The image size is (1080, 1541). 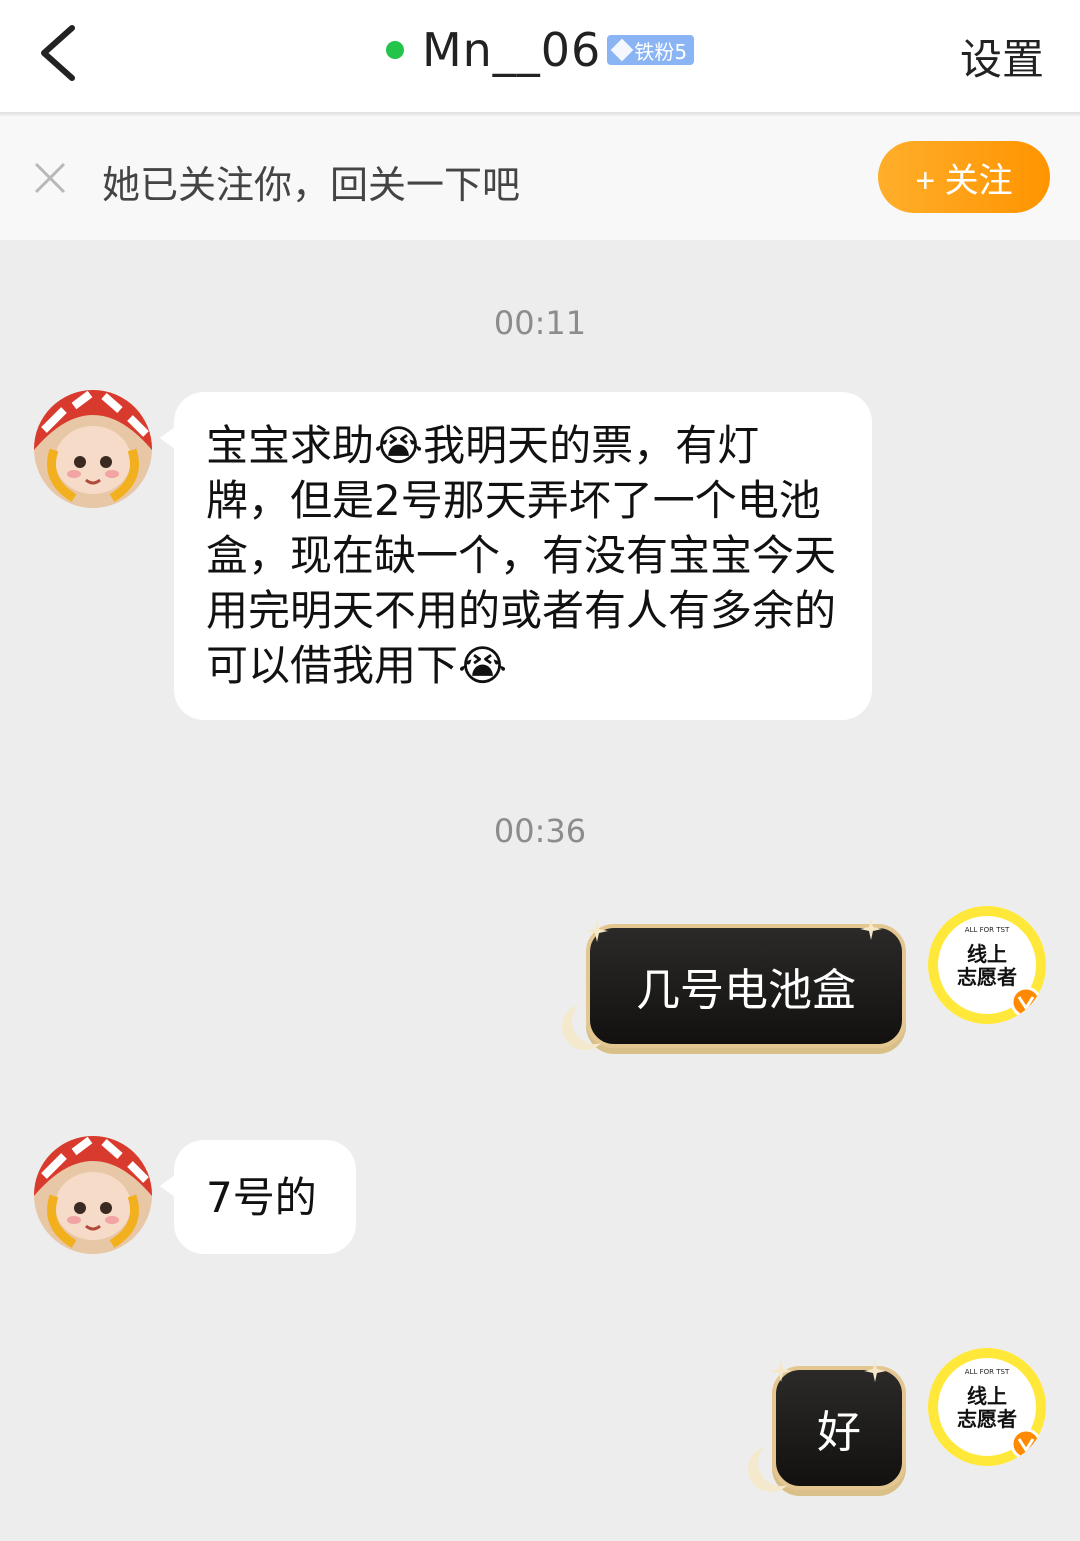 What do you see at coordinates (622, 50) in the screenshot?
I see `diamond-icon` at bounding box center [622, 50].